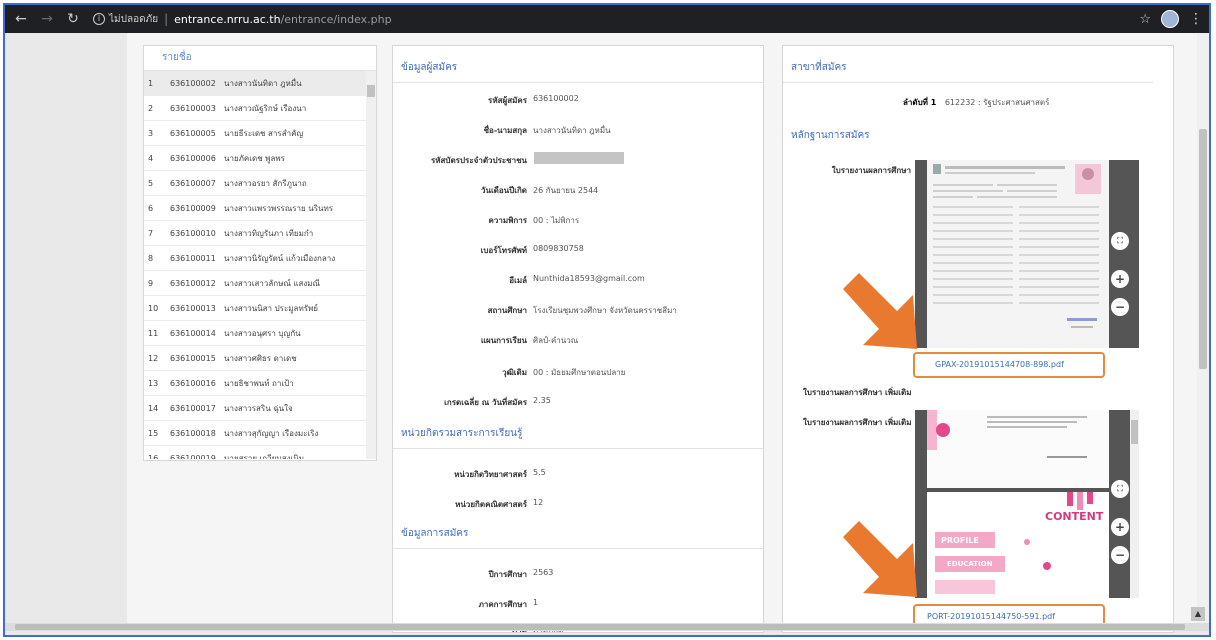 This screenshot has width=1216, height=640. What do you see at coordinates (151, 233) in the screenshot?
I see `list-item-no: 7` at bounding box center [151, 233].